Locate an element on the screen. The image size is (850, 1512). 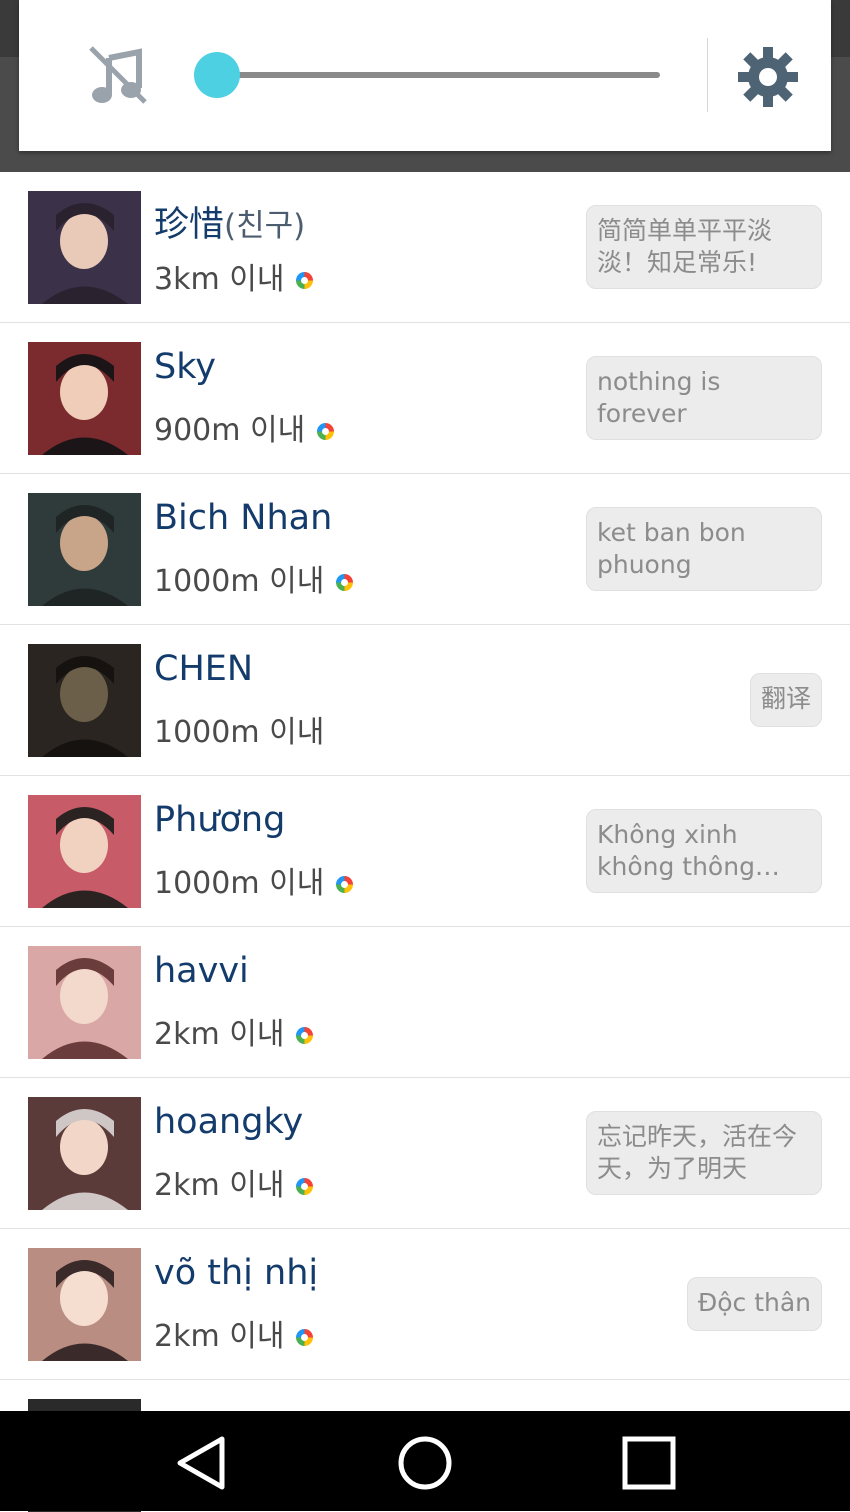
list-item: Sky 900m 이내 nothing is forever is located at coordinates (425, 398).